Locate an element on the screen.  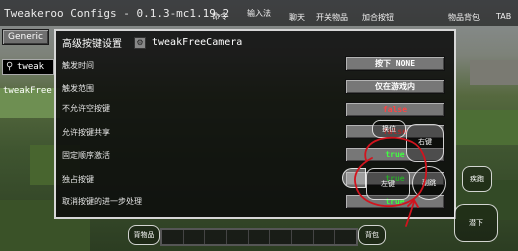
red-annotation-overlay is located at coordinates (391, 181).